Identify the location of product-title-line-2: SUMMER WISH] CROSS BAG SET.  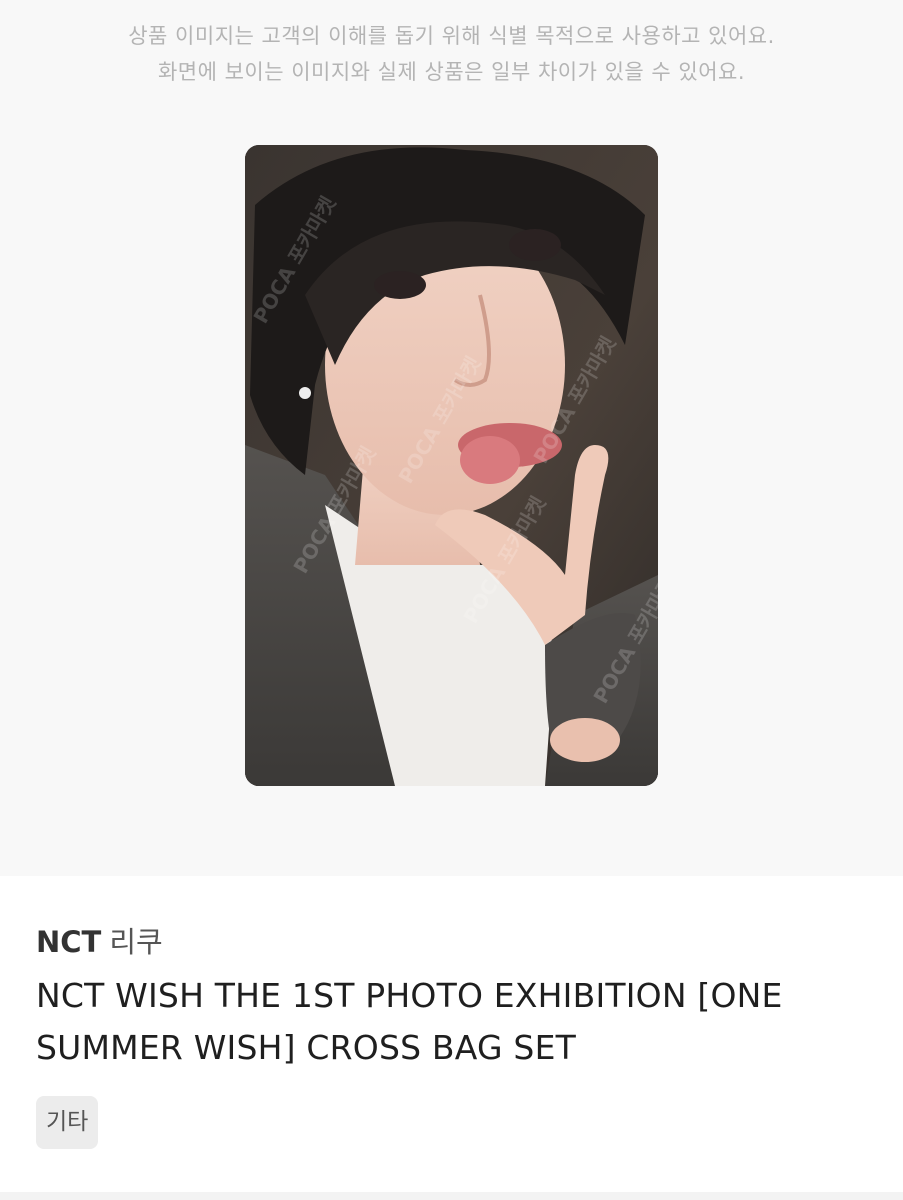
(306, 1047).